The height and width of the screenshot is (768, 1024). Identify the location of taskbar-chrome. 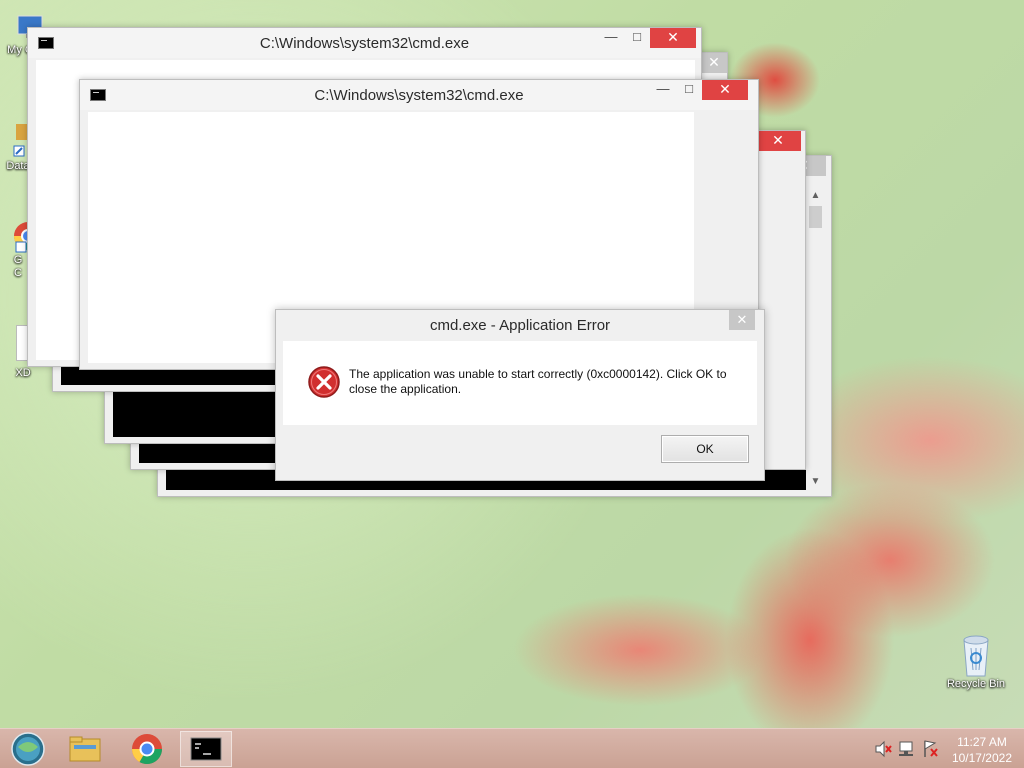
(147, 749).